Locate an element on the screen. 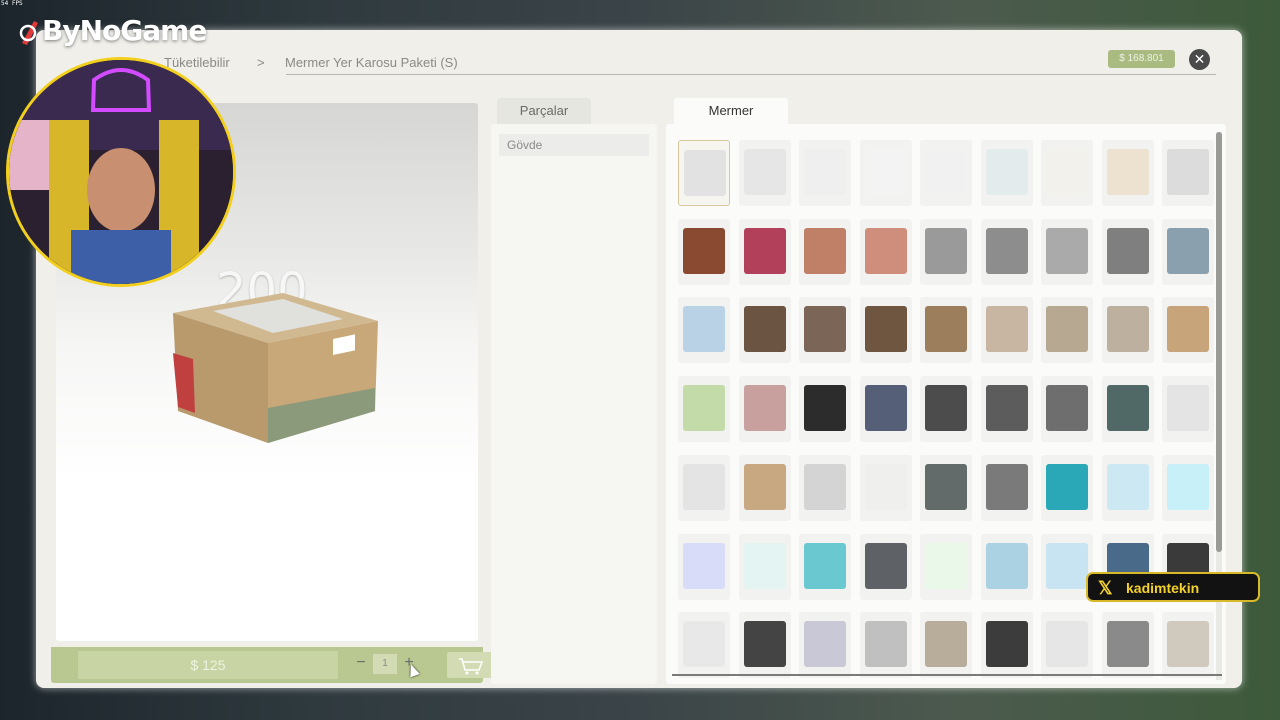 The height and width of the screenshot is (720, 1280). close-button: ✕ is located at coordinates (1199, 59).